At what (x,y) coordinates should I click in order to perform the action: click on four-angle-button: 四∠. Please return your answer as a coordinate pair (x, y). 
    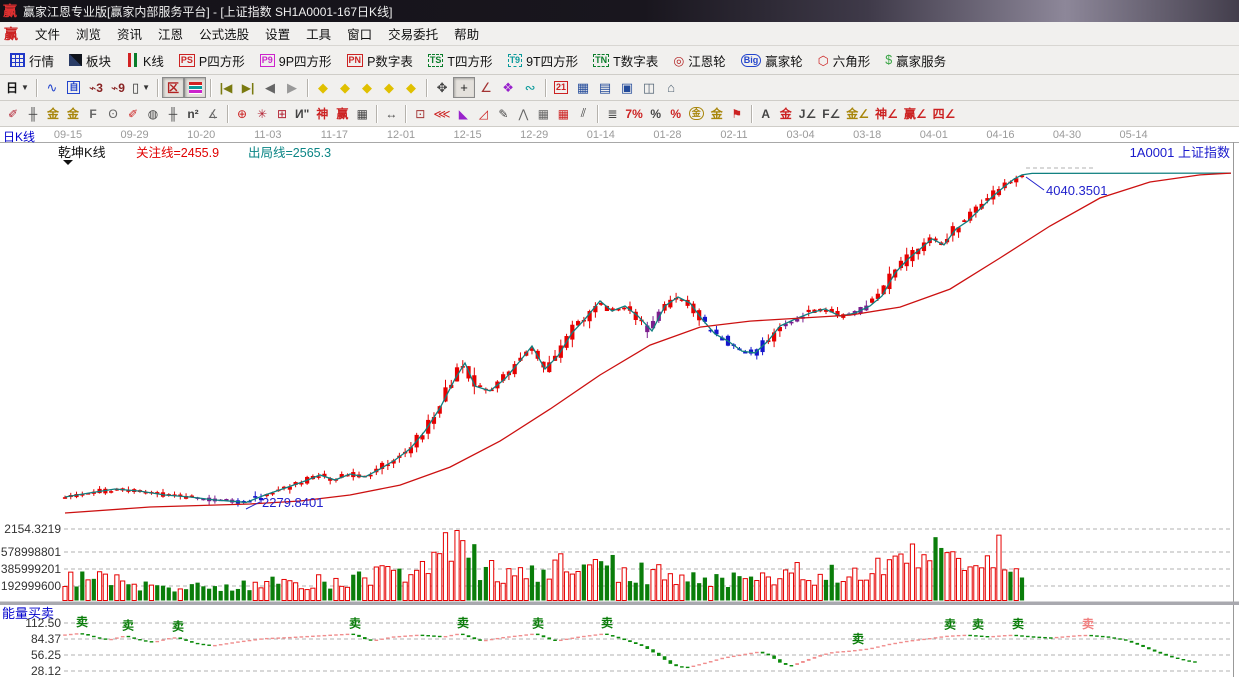
    Looking at the image, I should click on (944, 113).